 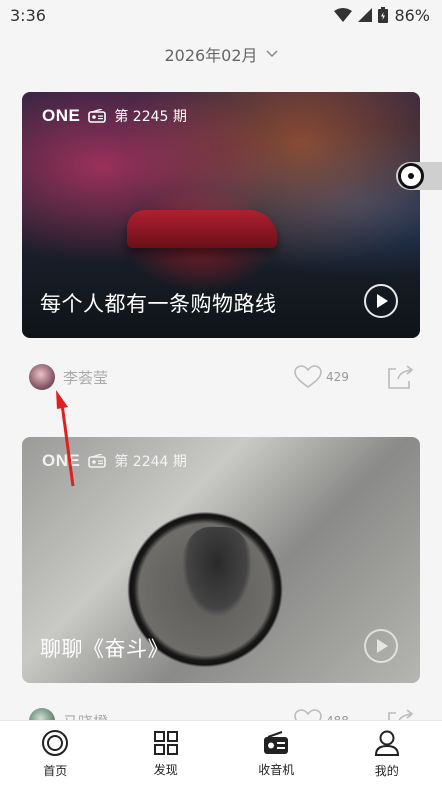 What do you see at coordinates (42, 377) in the screenshot?
I see `avatar` at bounding box center [42, 377].